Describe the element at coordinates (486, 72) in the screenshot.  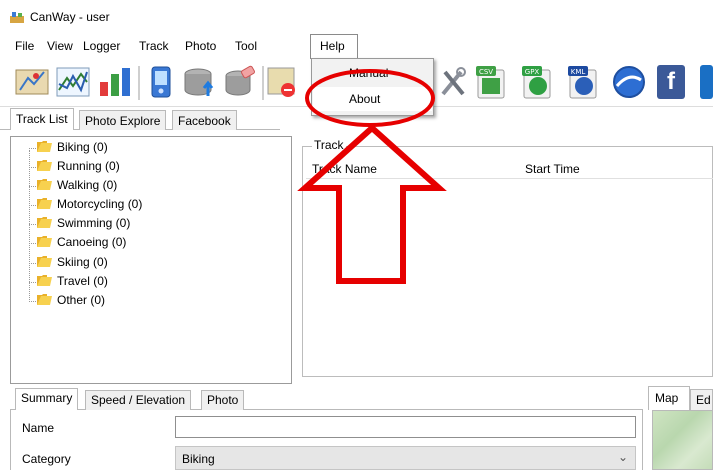
I see `csv-badge-text: CSV` at that location.